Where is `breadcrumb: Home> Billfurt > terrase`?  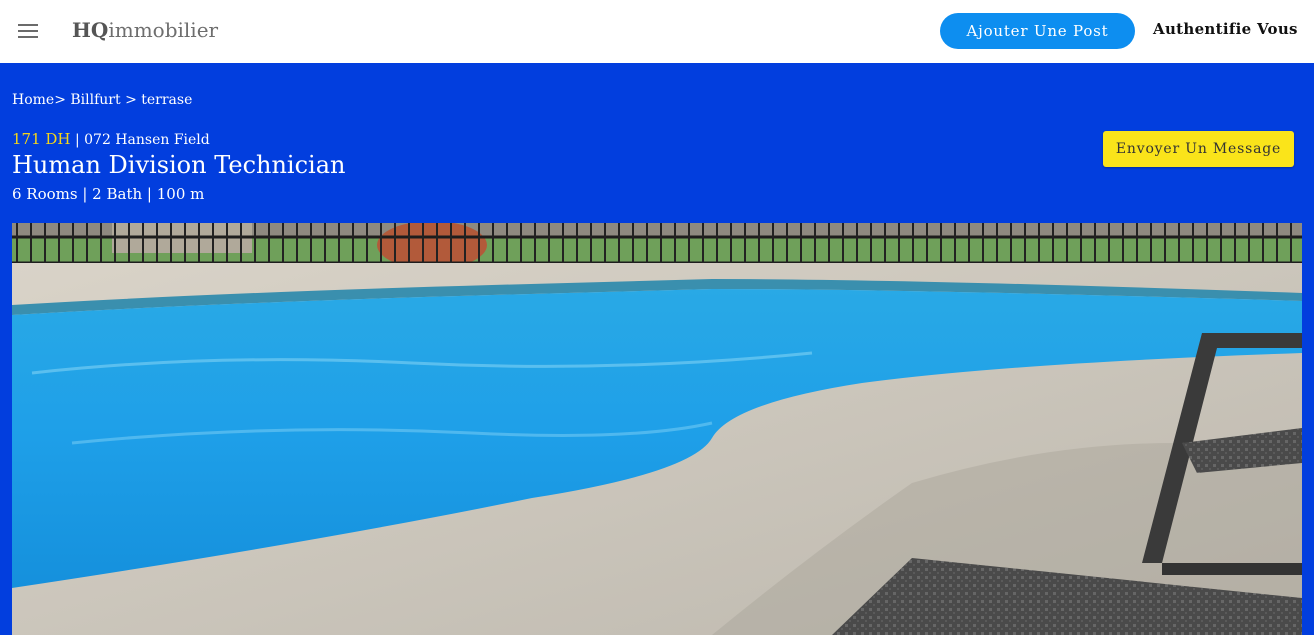 breadcrumb: Home> Billfurt > terrase is located at coordinates (102, 100).